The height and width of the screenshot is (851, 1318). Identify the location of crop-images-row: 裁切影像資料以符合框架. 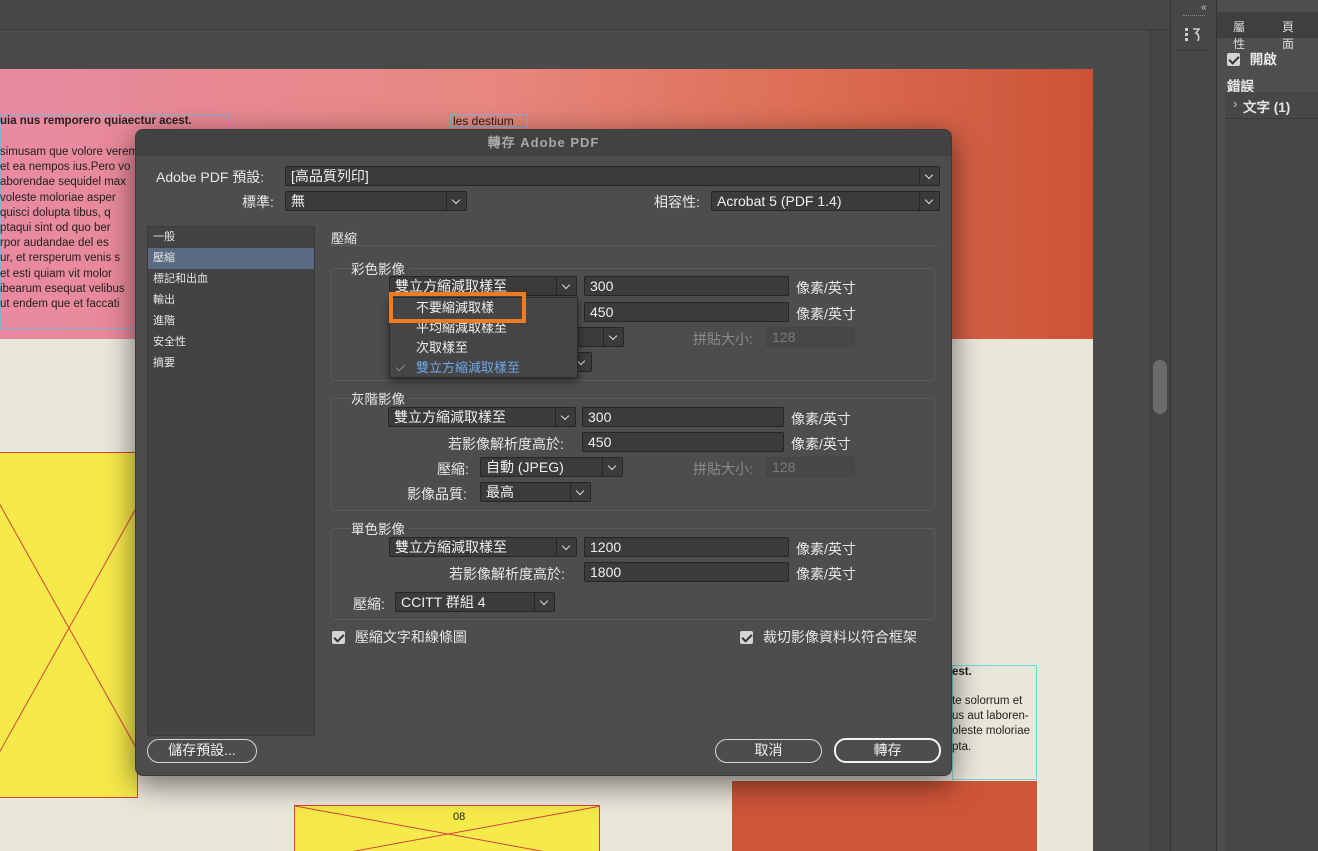
(828, 637).